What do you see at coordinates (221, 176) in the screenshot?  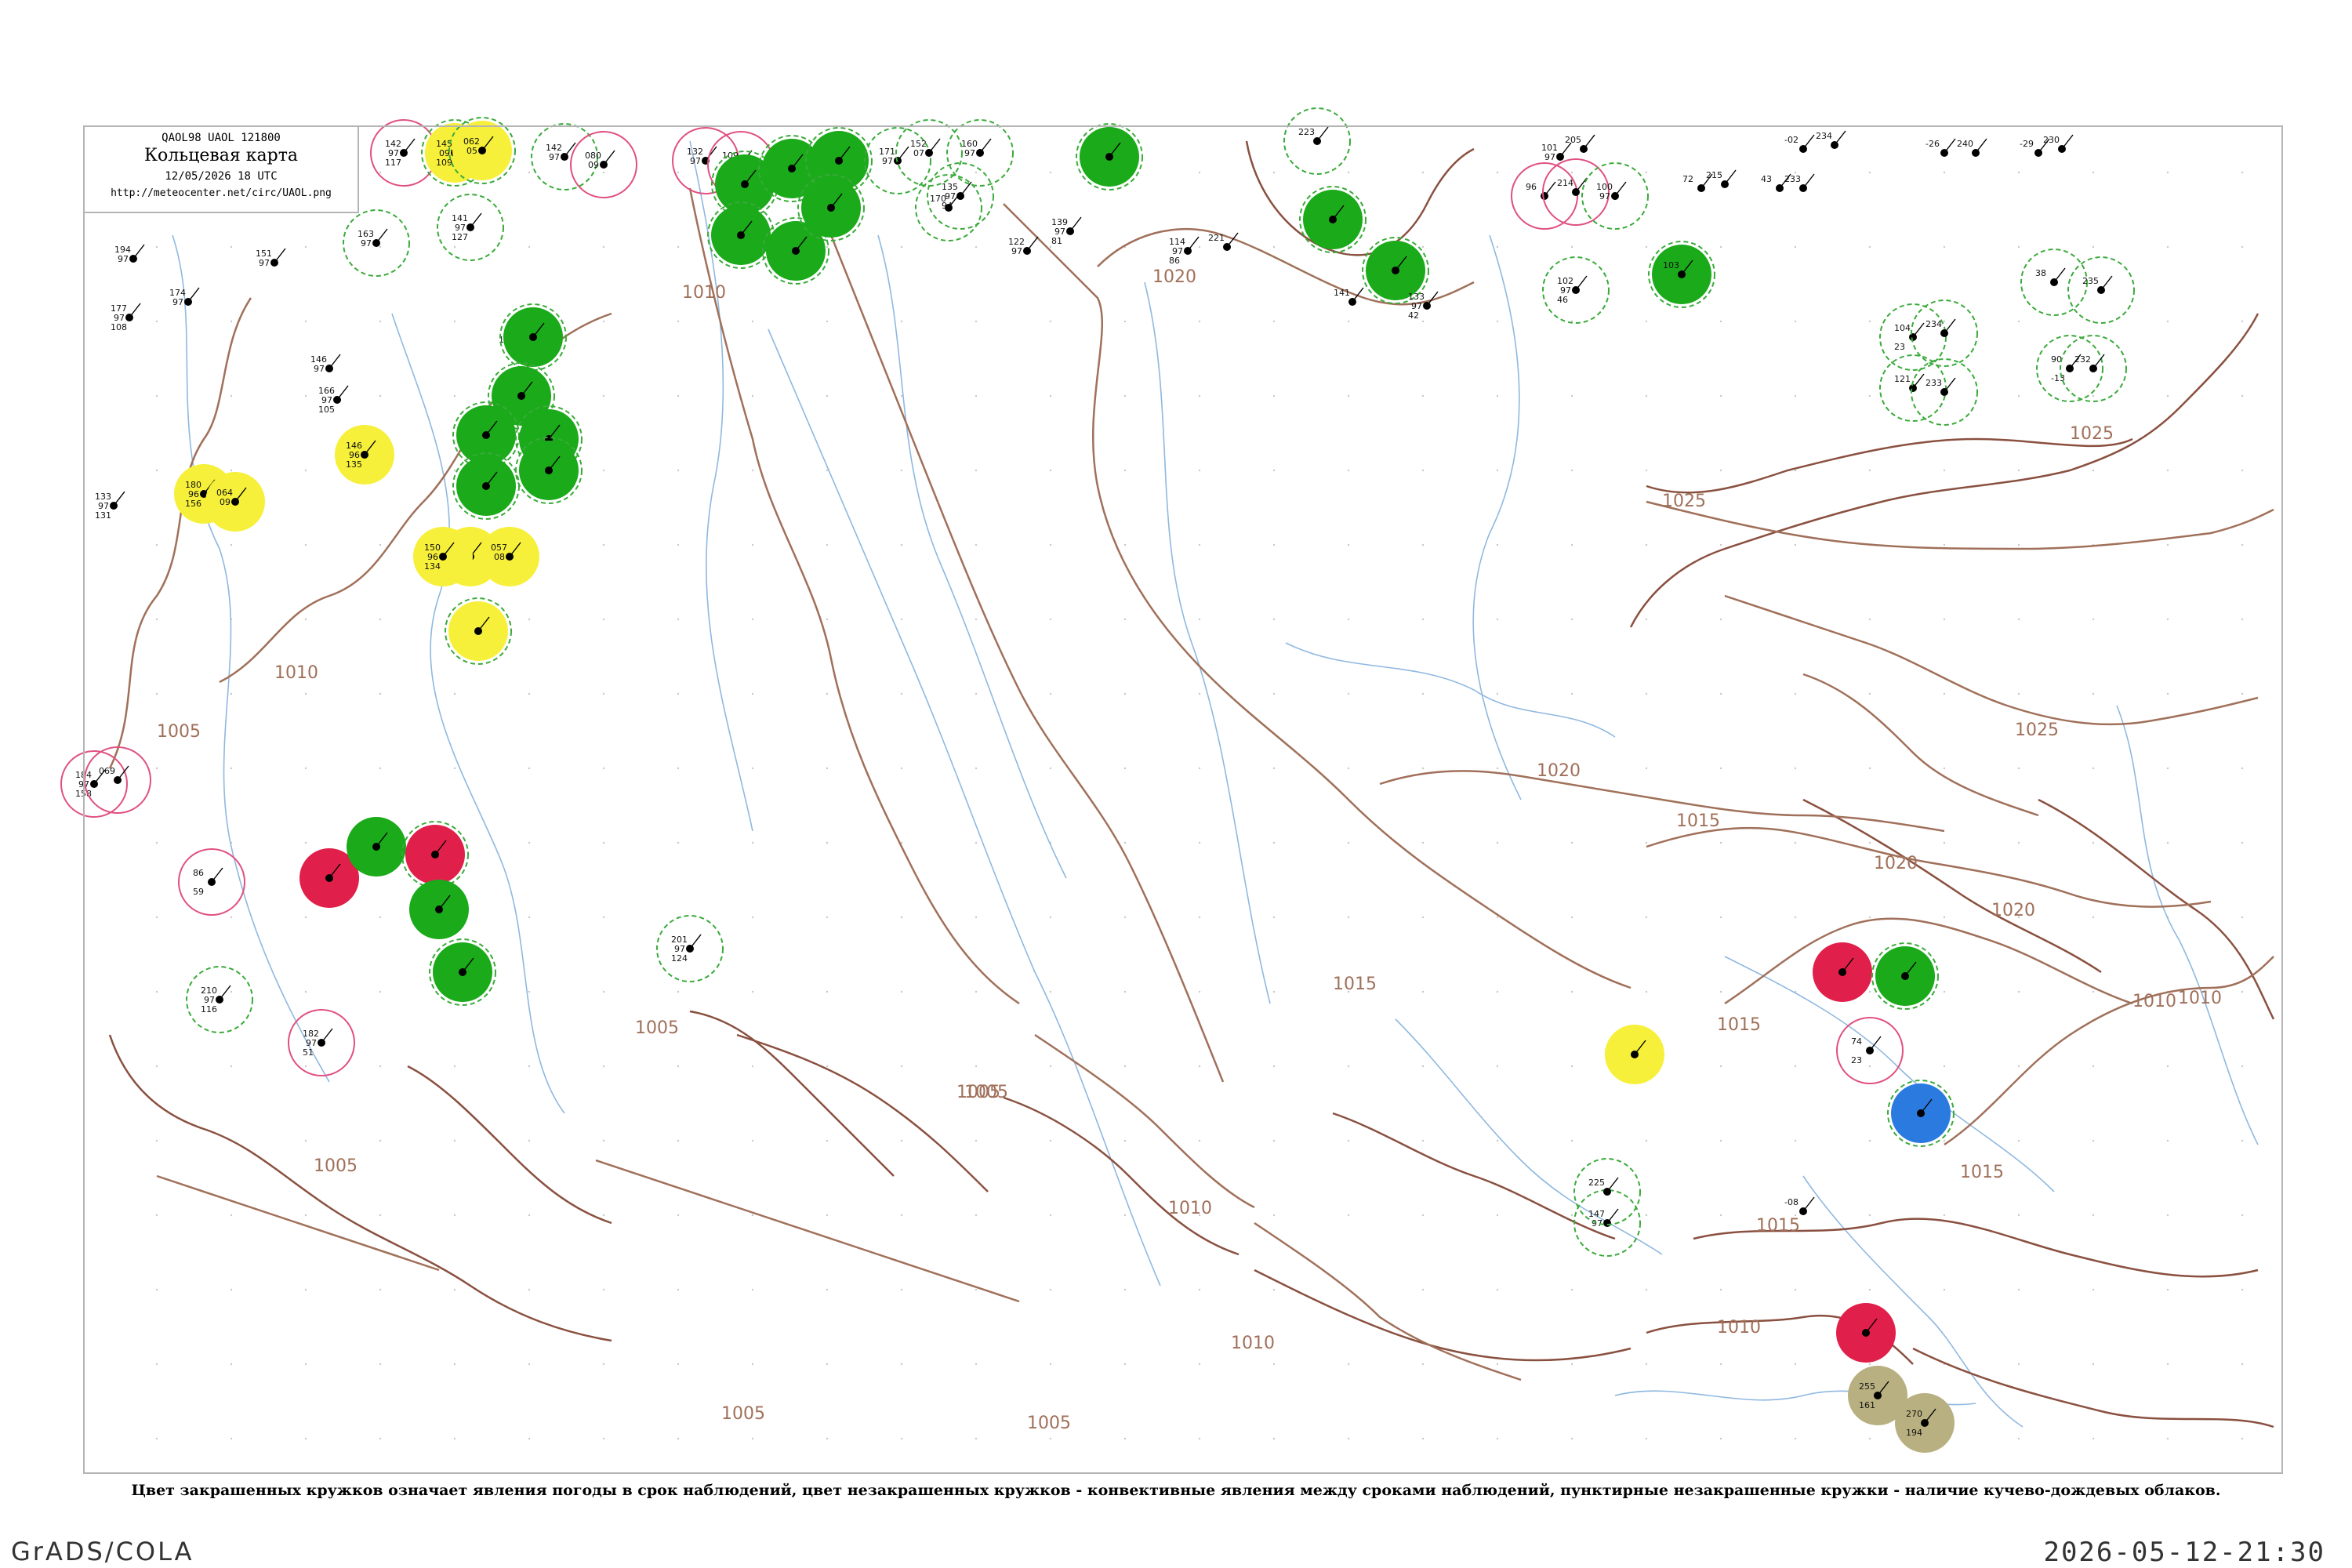 I see `valid-time: 12/05/2026 18 UTC` at bounding box center [221, 176].